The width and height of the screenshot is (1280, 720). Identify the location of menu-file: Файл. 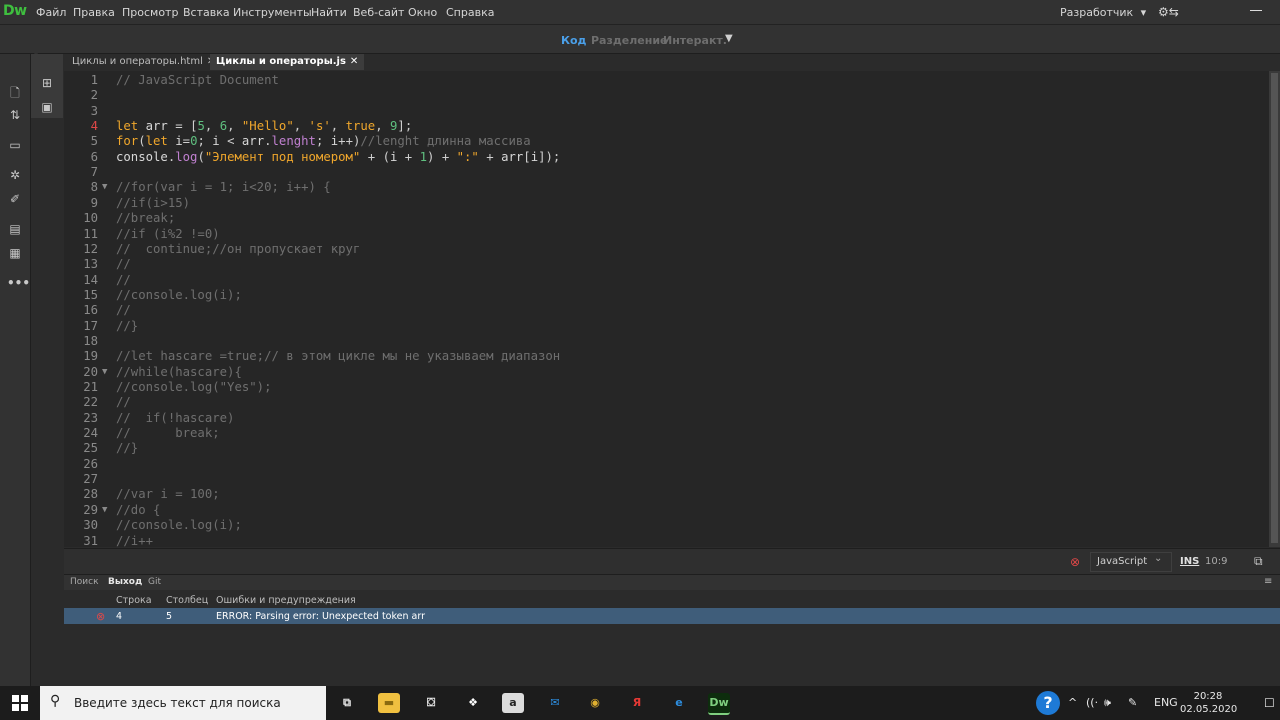
(51, 12).